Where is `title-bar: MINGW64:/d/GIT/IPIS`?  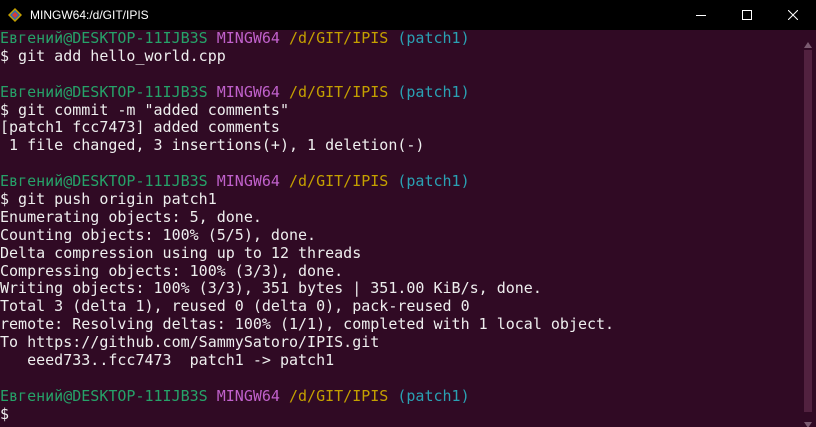 title-bar: MINGW64:/d/GIT/IPIS is located at coordinates (408, 15).